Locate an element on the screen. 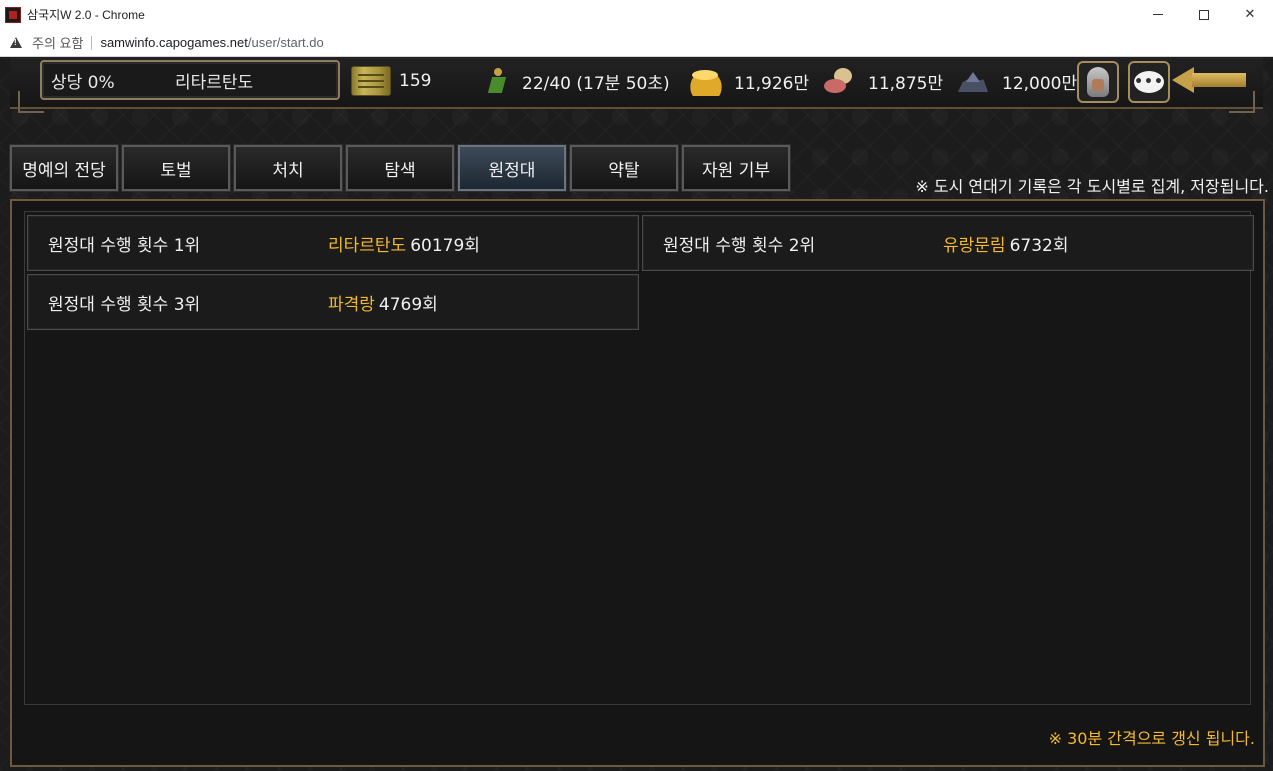  maximize-button is located at coordinates (1204, 14).